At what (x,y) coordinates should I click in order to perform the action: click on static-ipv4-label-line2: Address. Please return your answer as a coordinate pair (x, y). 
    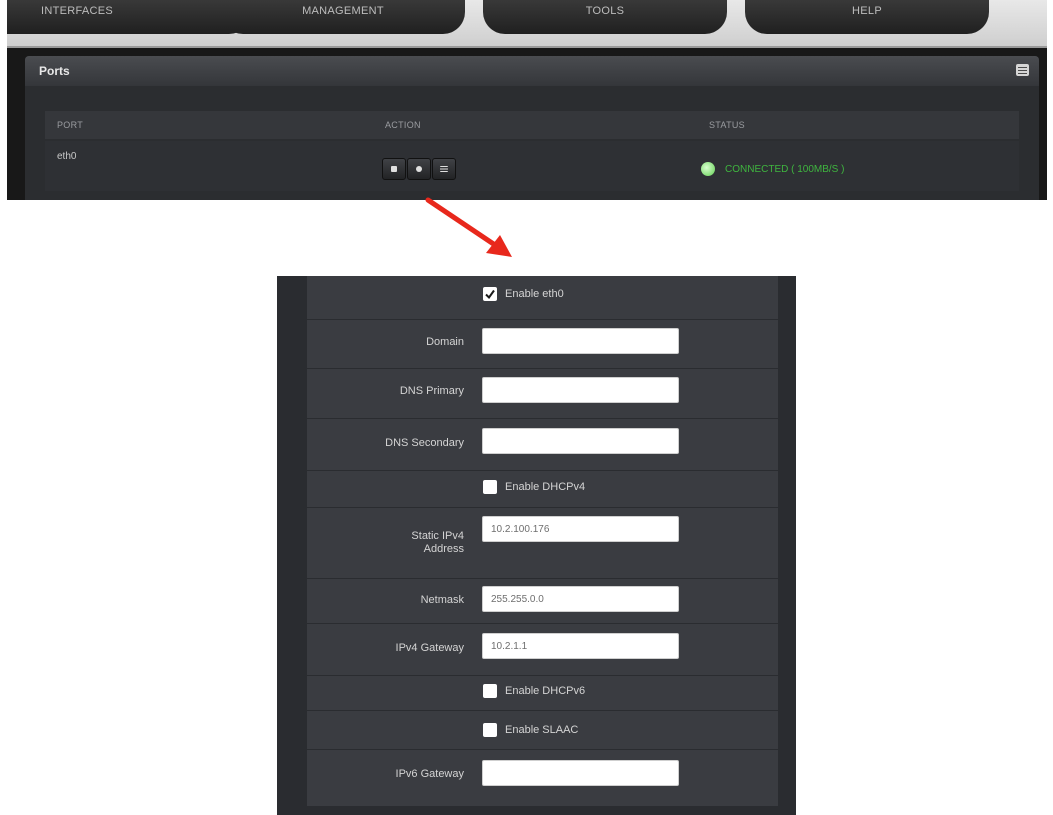
    Looking at the image, I should click on (443, 549).